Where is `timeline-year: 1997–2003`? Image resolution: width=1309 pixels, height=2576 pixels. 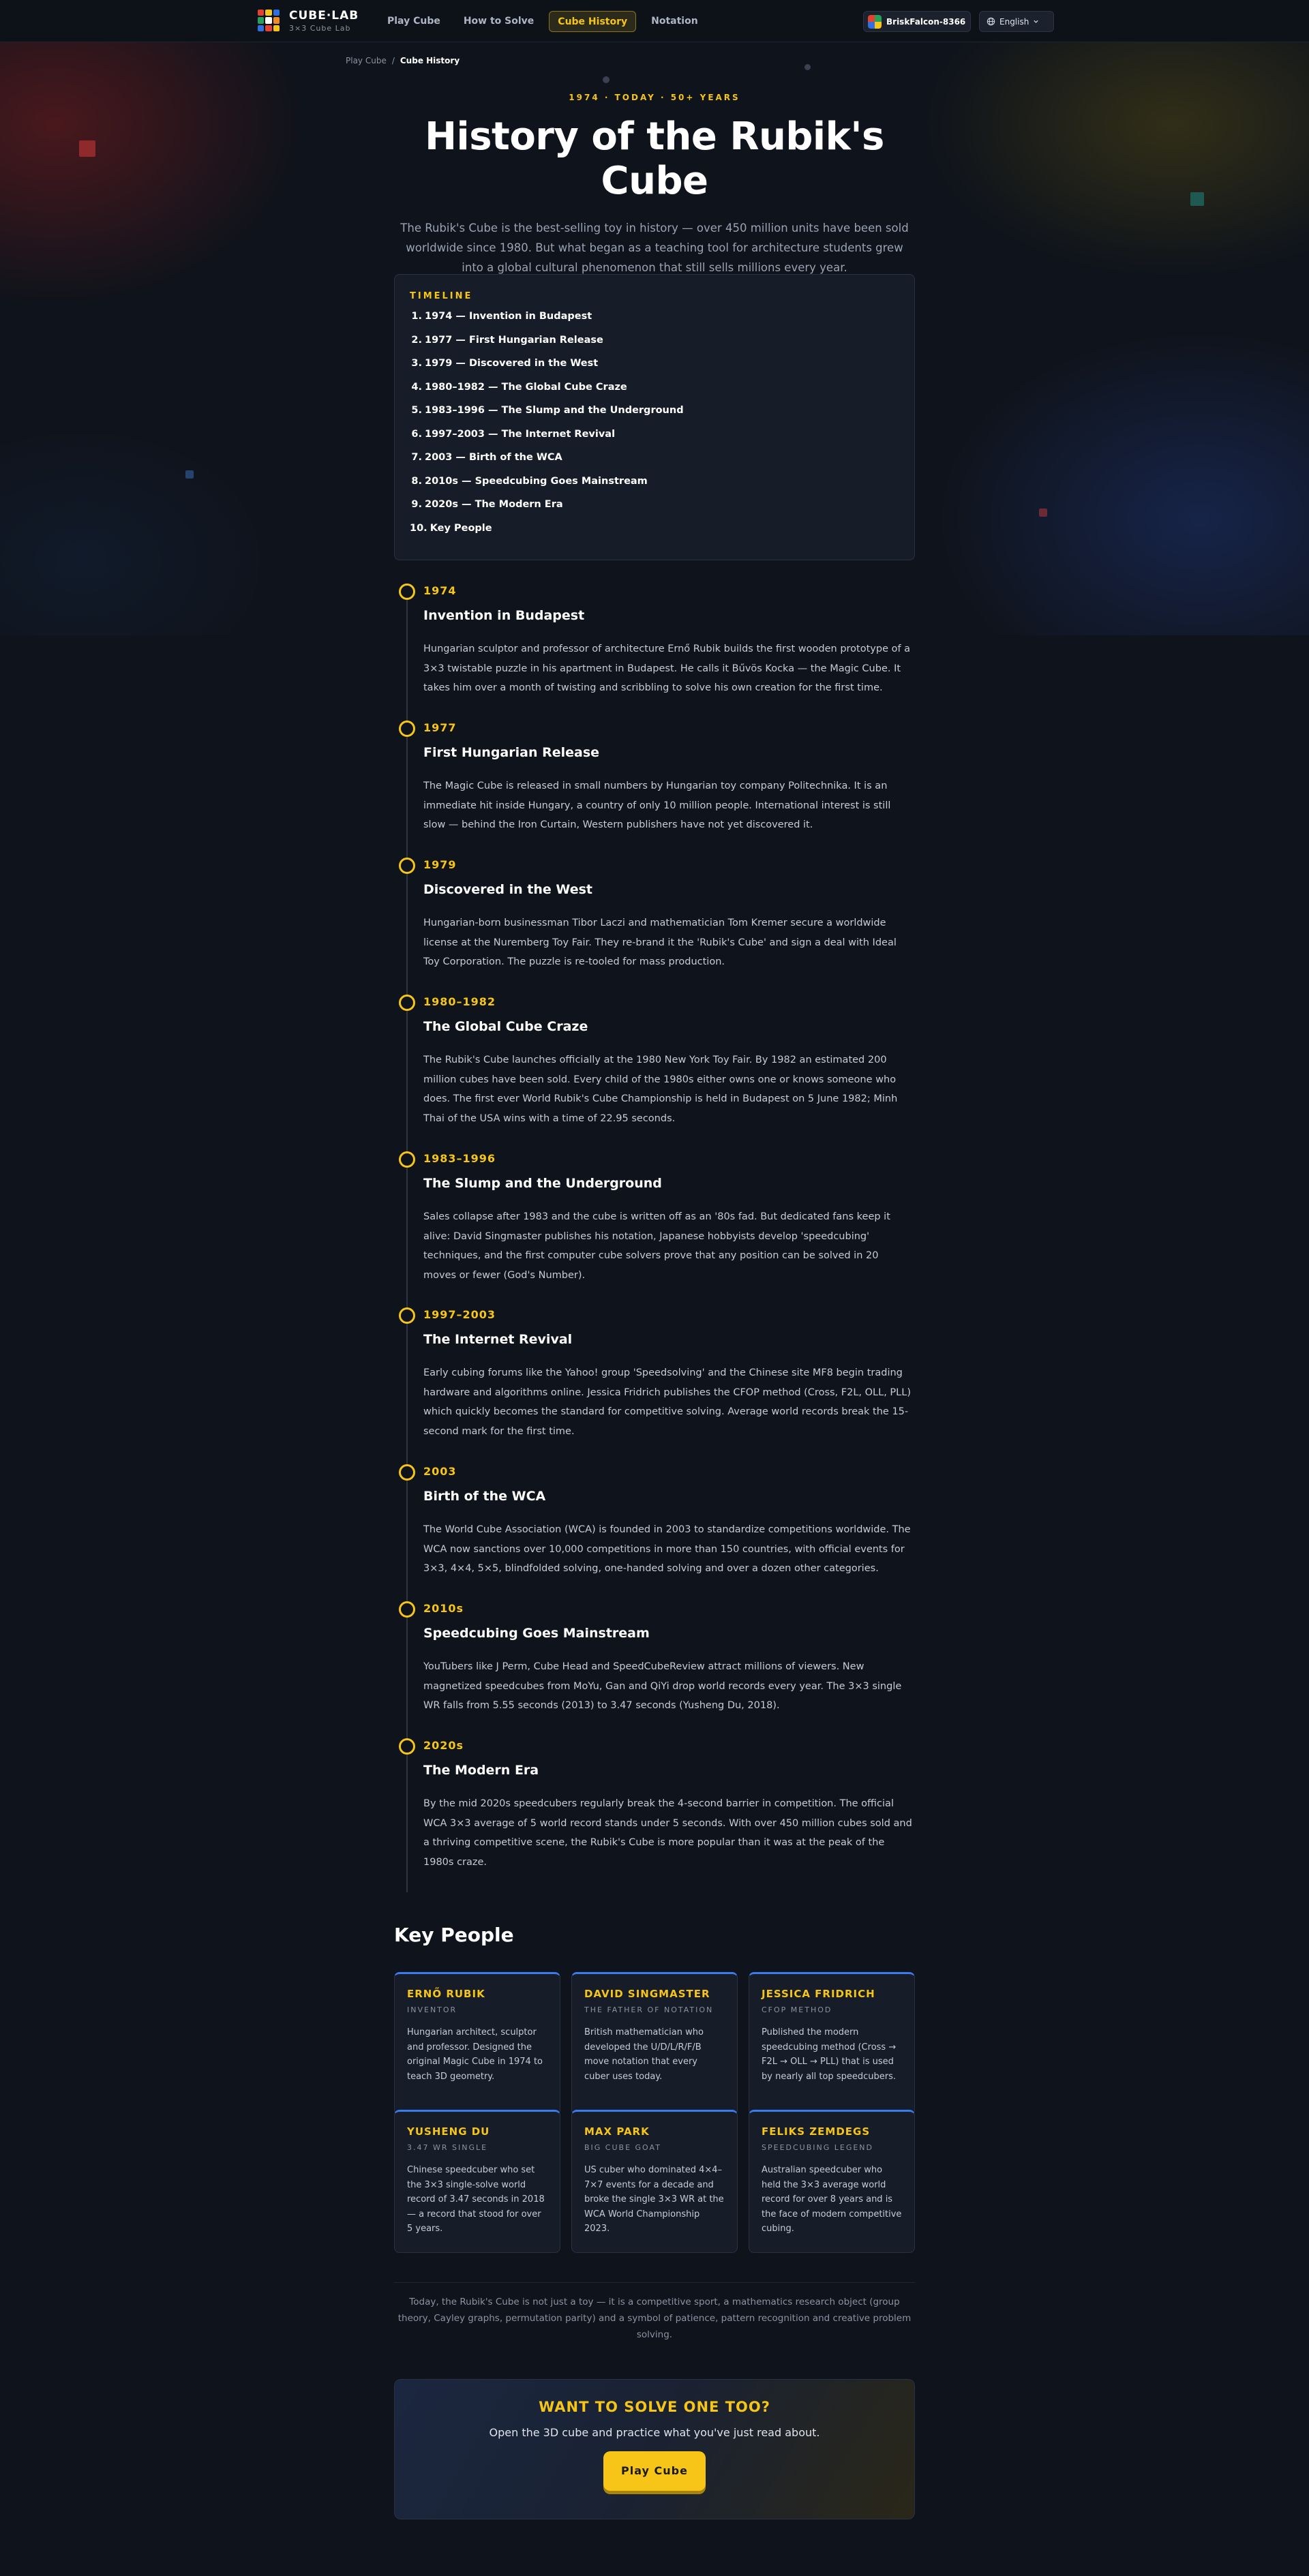
timeline-year: 1997–2003 is located at coordinates (459, 1314).